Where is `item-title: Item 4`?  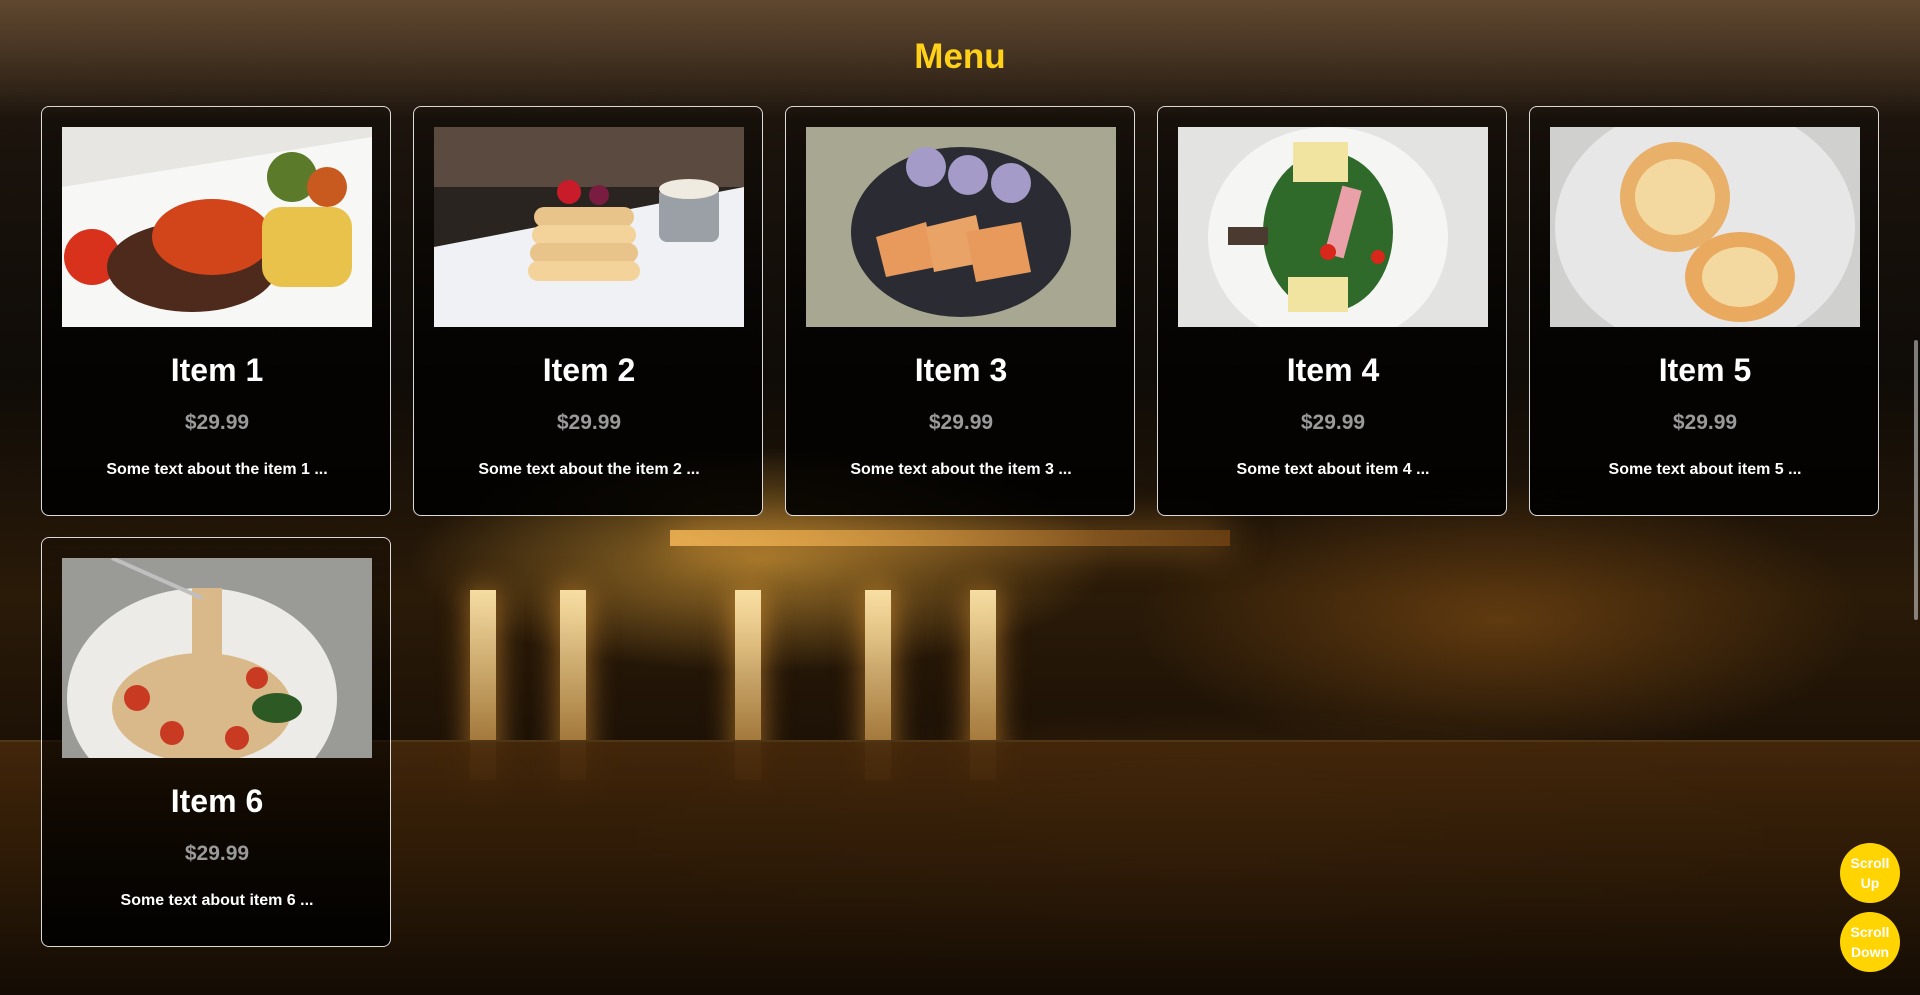
item-title: Item 4 is located at coordinates (1333, 370).